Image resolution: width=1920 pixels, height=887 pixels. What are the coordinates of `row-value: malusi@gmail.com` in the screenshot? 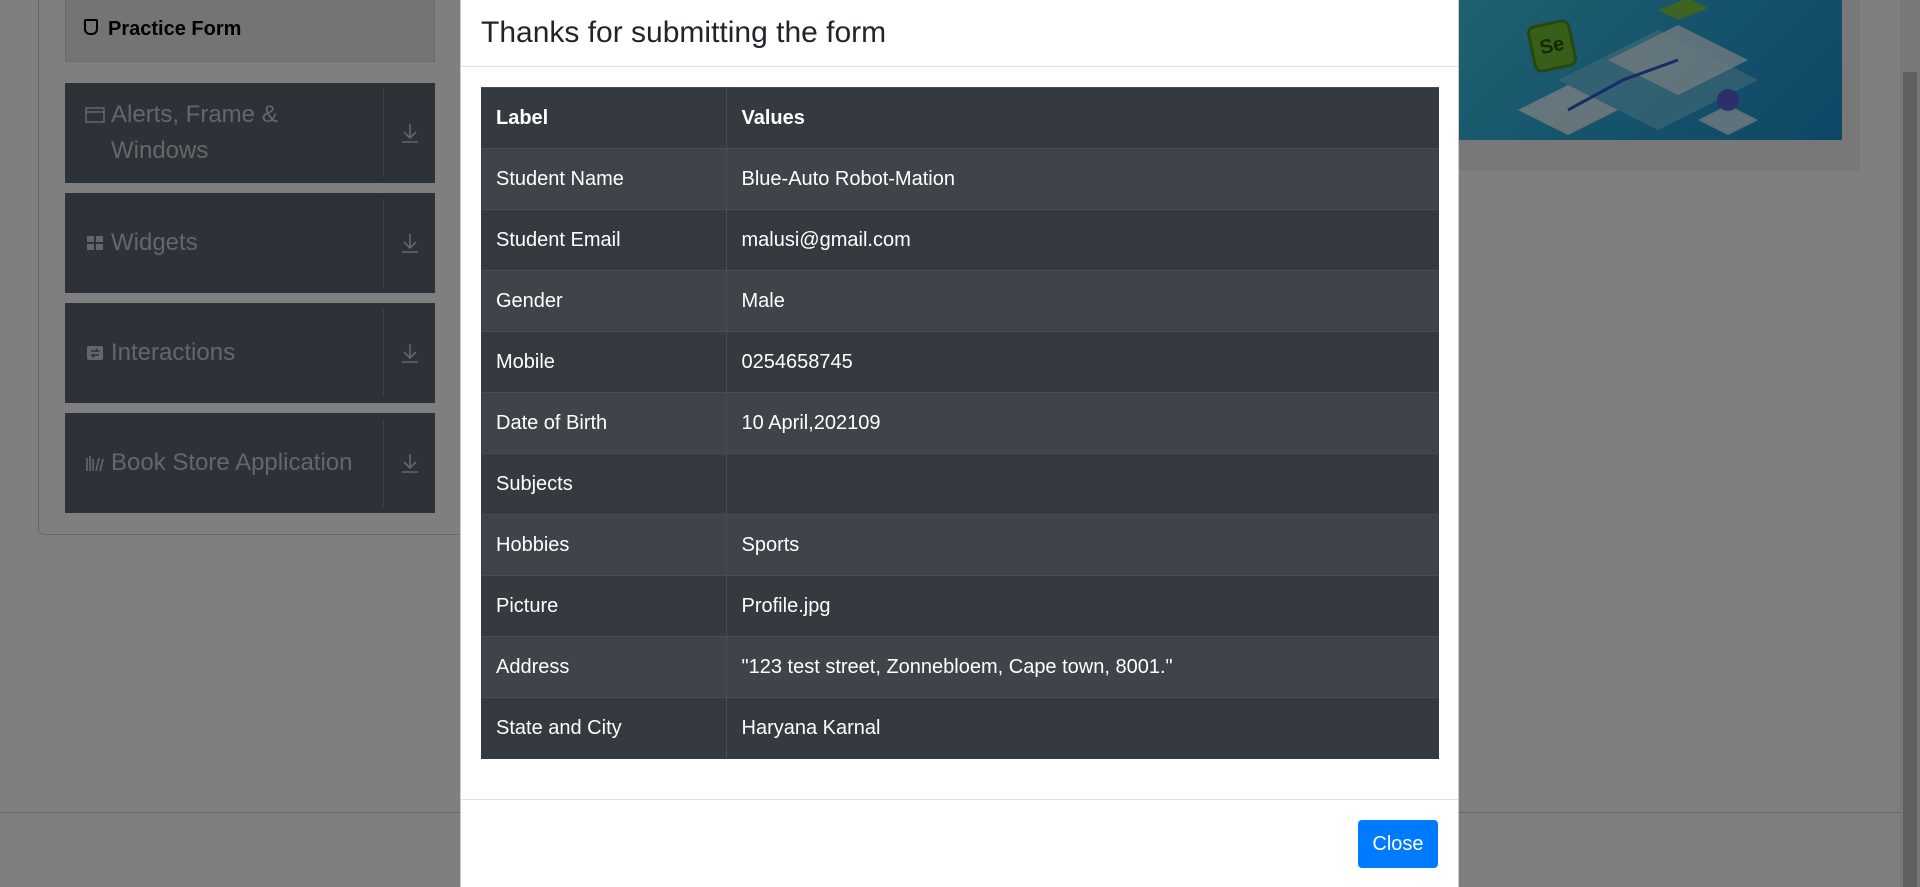 It's located at (1082, 240).